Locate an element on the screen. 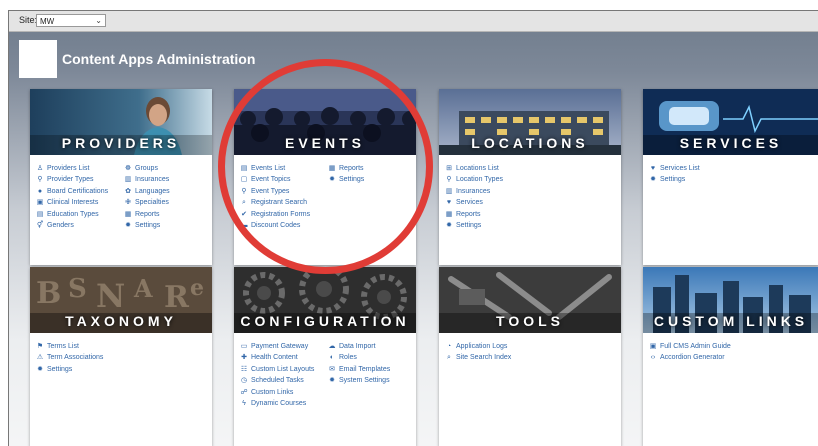 The image size is (818, 446). payment-icon: ▭ is located at coordinates (244, 346).